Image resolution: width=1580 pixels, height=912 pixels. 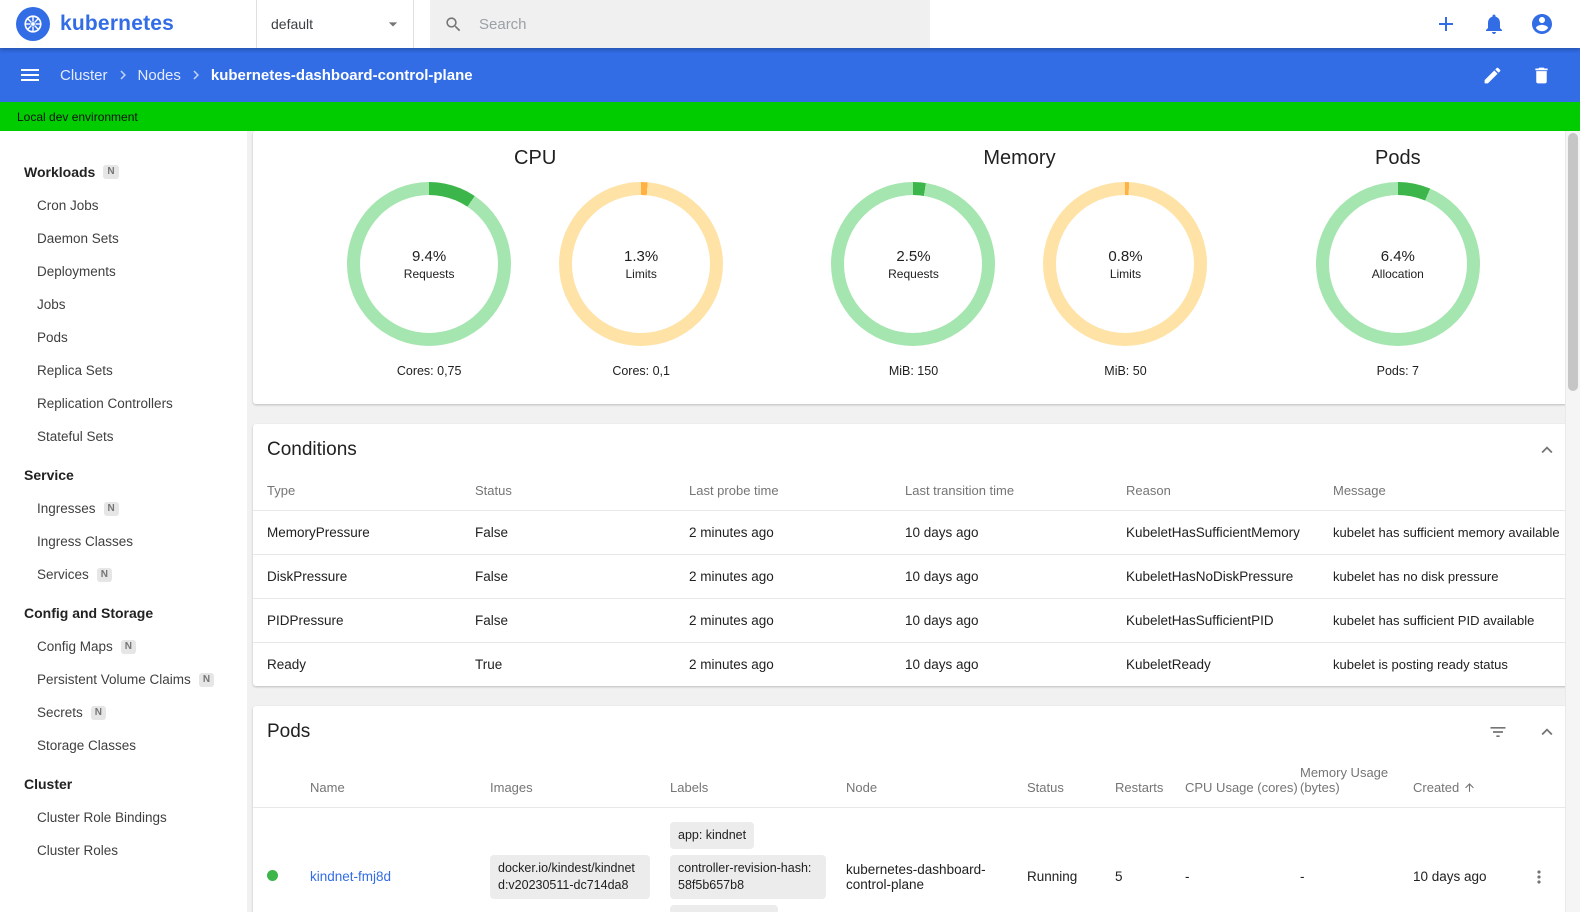 What do you see at coordinates (123, 745) in the screenshot?
I see `sidebar-item-storage-classes: Storage Classes` at bounding box center [123, 745].